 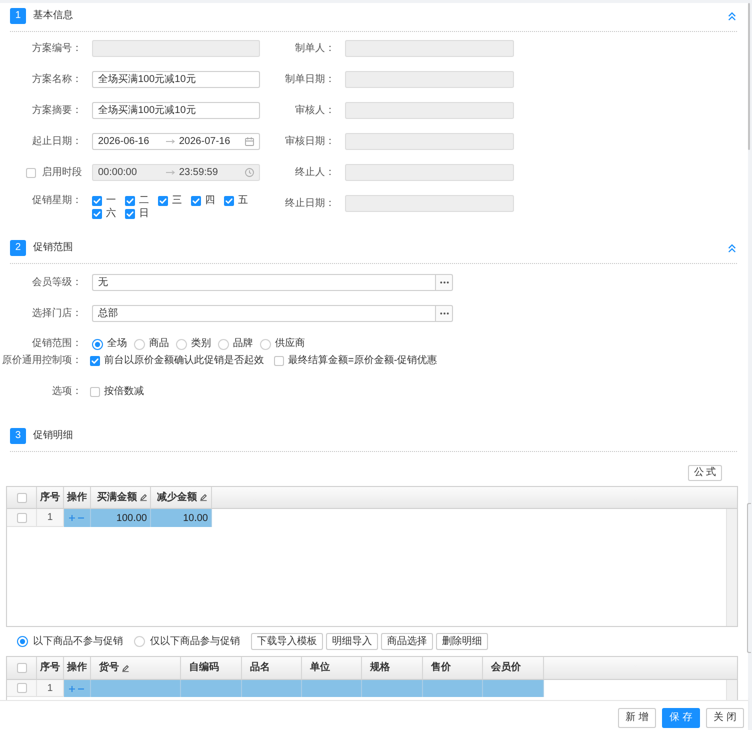 What do you see at coordinates (363, 361) in the screenshot?
I see `option-label: 最终结算金额=原价金额-促销优惠` at bounding box center [363, 361].